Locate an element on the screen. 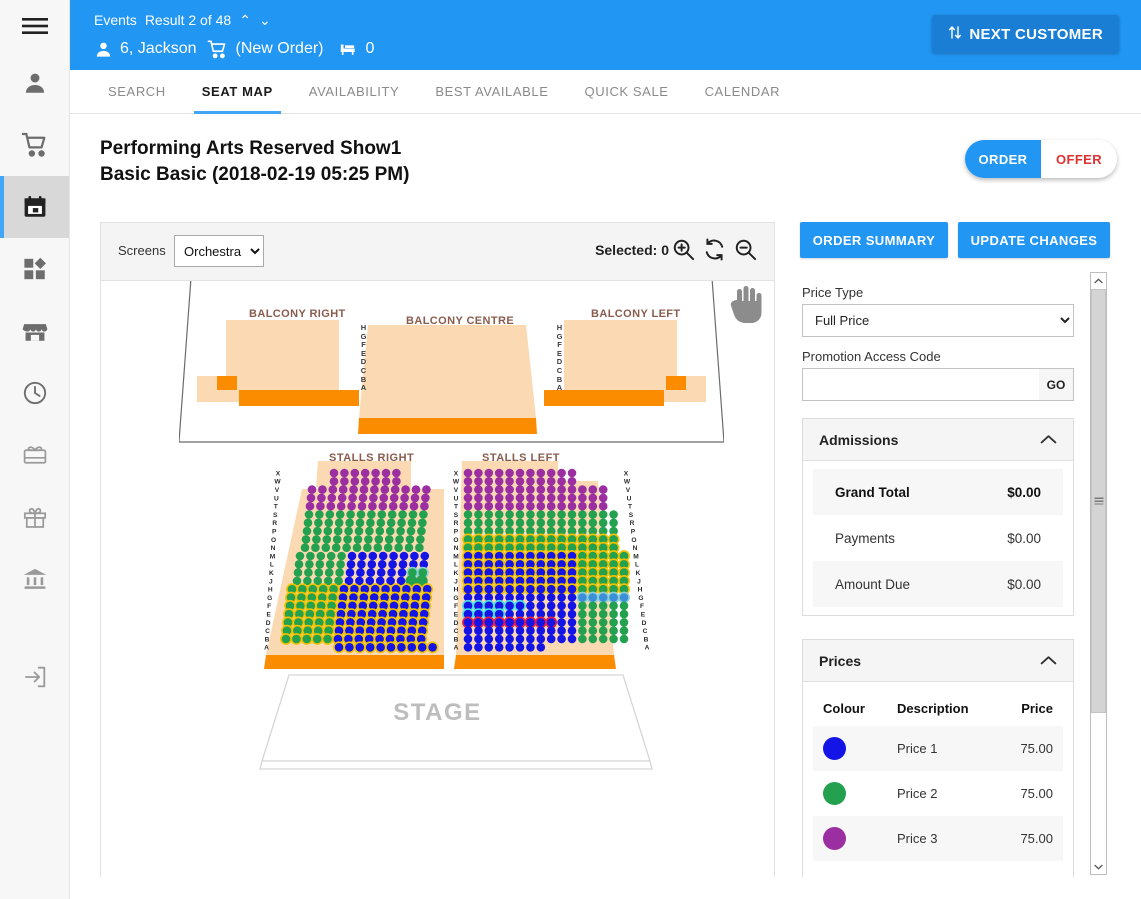 The width and height of the screenshot is (1141, 899). order-tab: ORDER is located at coordinates (1003, 159).